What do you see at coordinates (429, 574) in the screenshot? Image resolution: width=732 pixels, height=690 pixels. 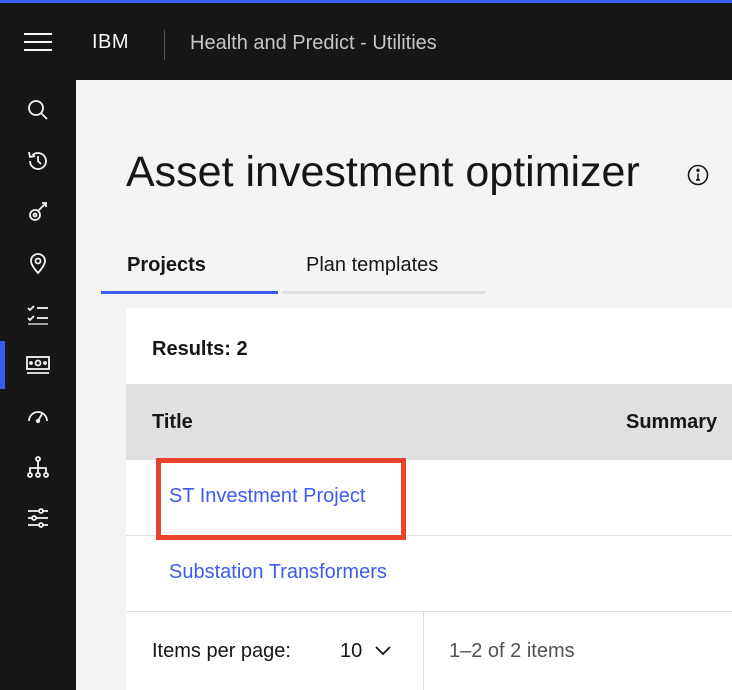 I see `table-row: Substation Transformers` at bounding box center [429, 574].